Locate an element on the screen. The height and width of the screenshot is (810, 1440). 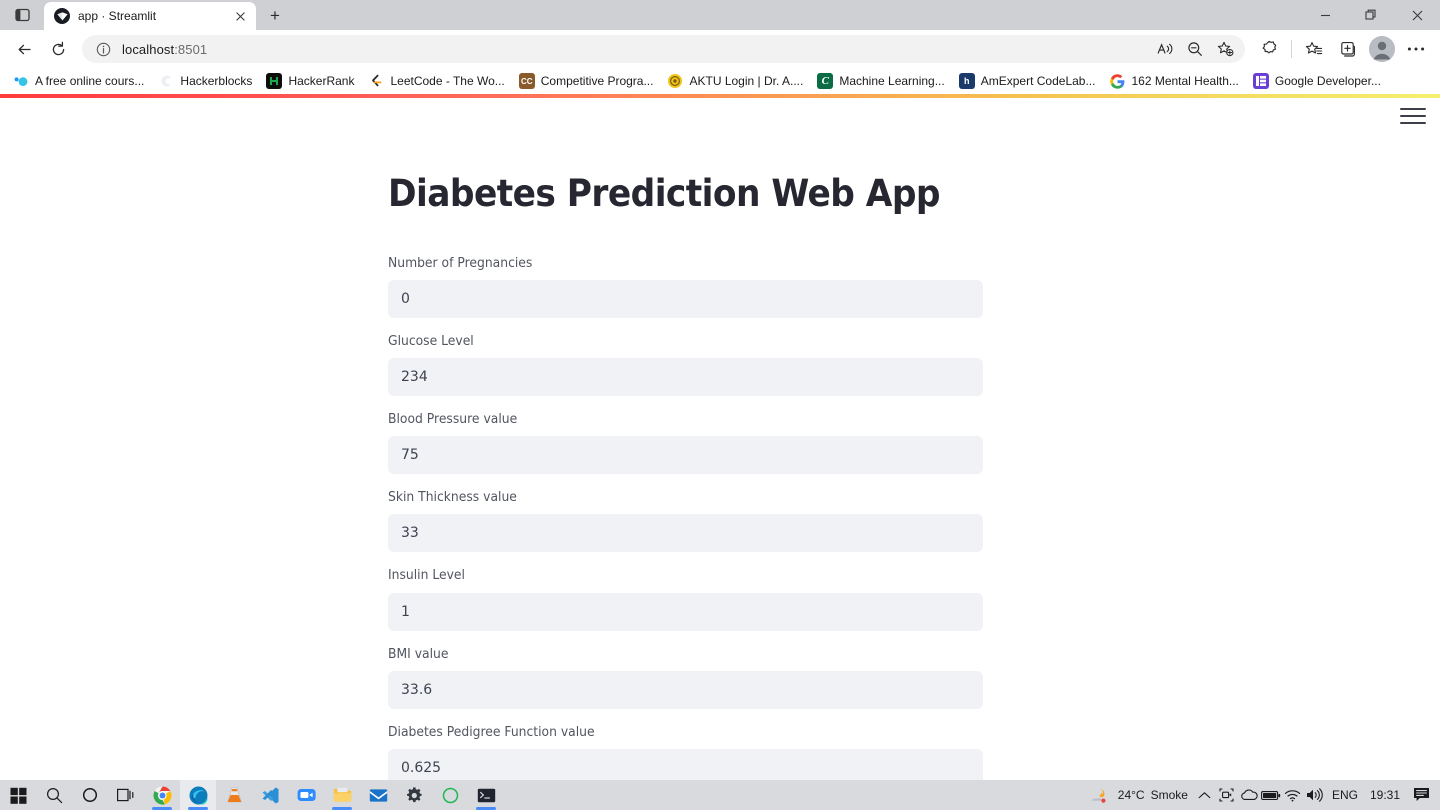
notifications-icon is located at coordinates (1421, 795).